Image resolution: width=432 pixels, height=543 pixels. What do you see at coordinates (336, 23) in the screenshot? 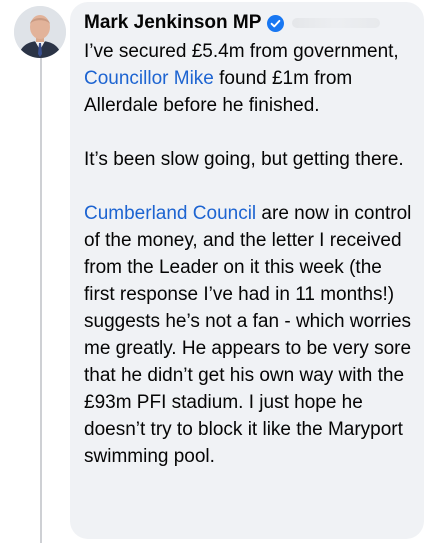
I see `blurred-metadata` at bounding box center [336, 23].